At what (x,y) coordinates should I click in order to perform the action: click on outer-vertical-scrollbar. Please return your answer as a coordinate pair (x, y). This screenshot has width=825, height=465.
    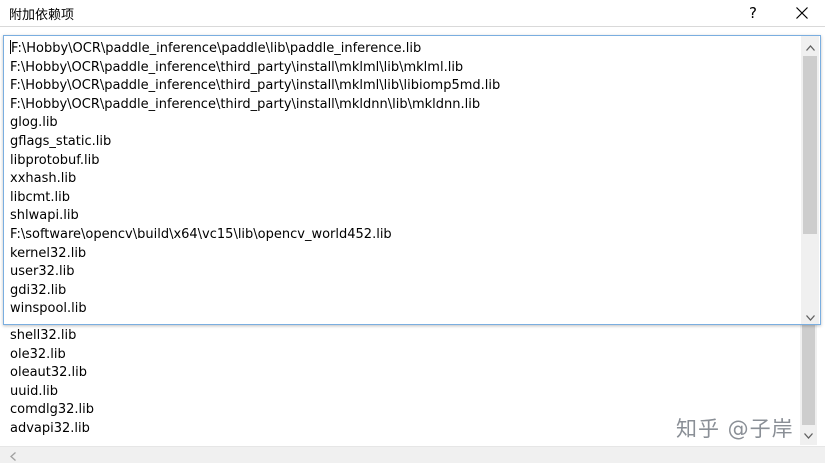
    Looking at the image, I should click on (808, 385).